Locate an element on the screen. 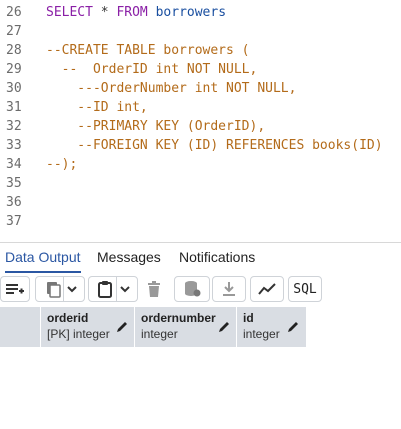  line-number: 31 is located at coordinates (14, 107).